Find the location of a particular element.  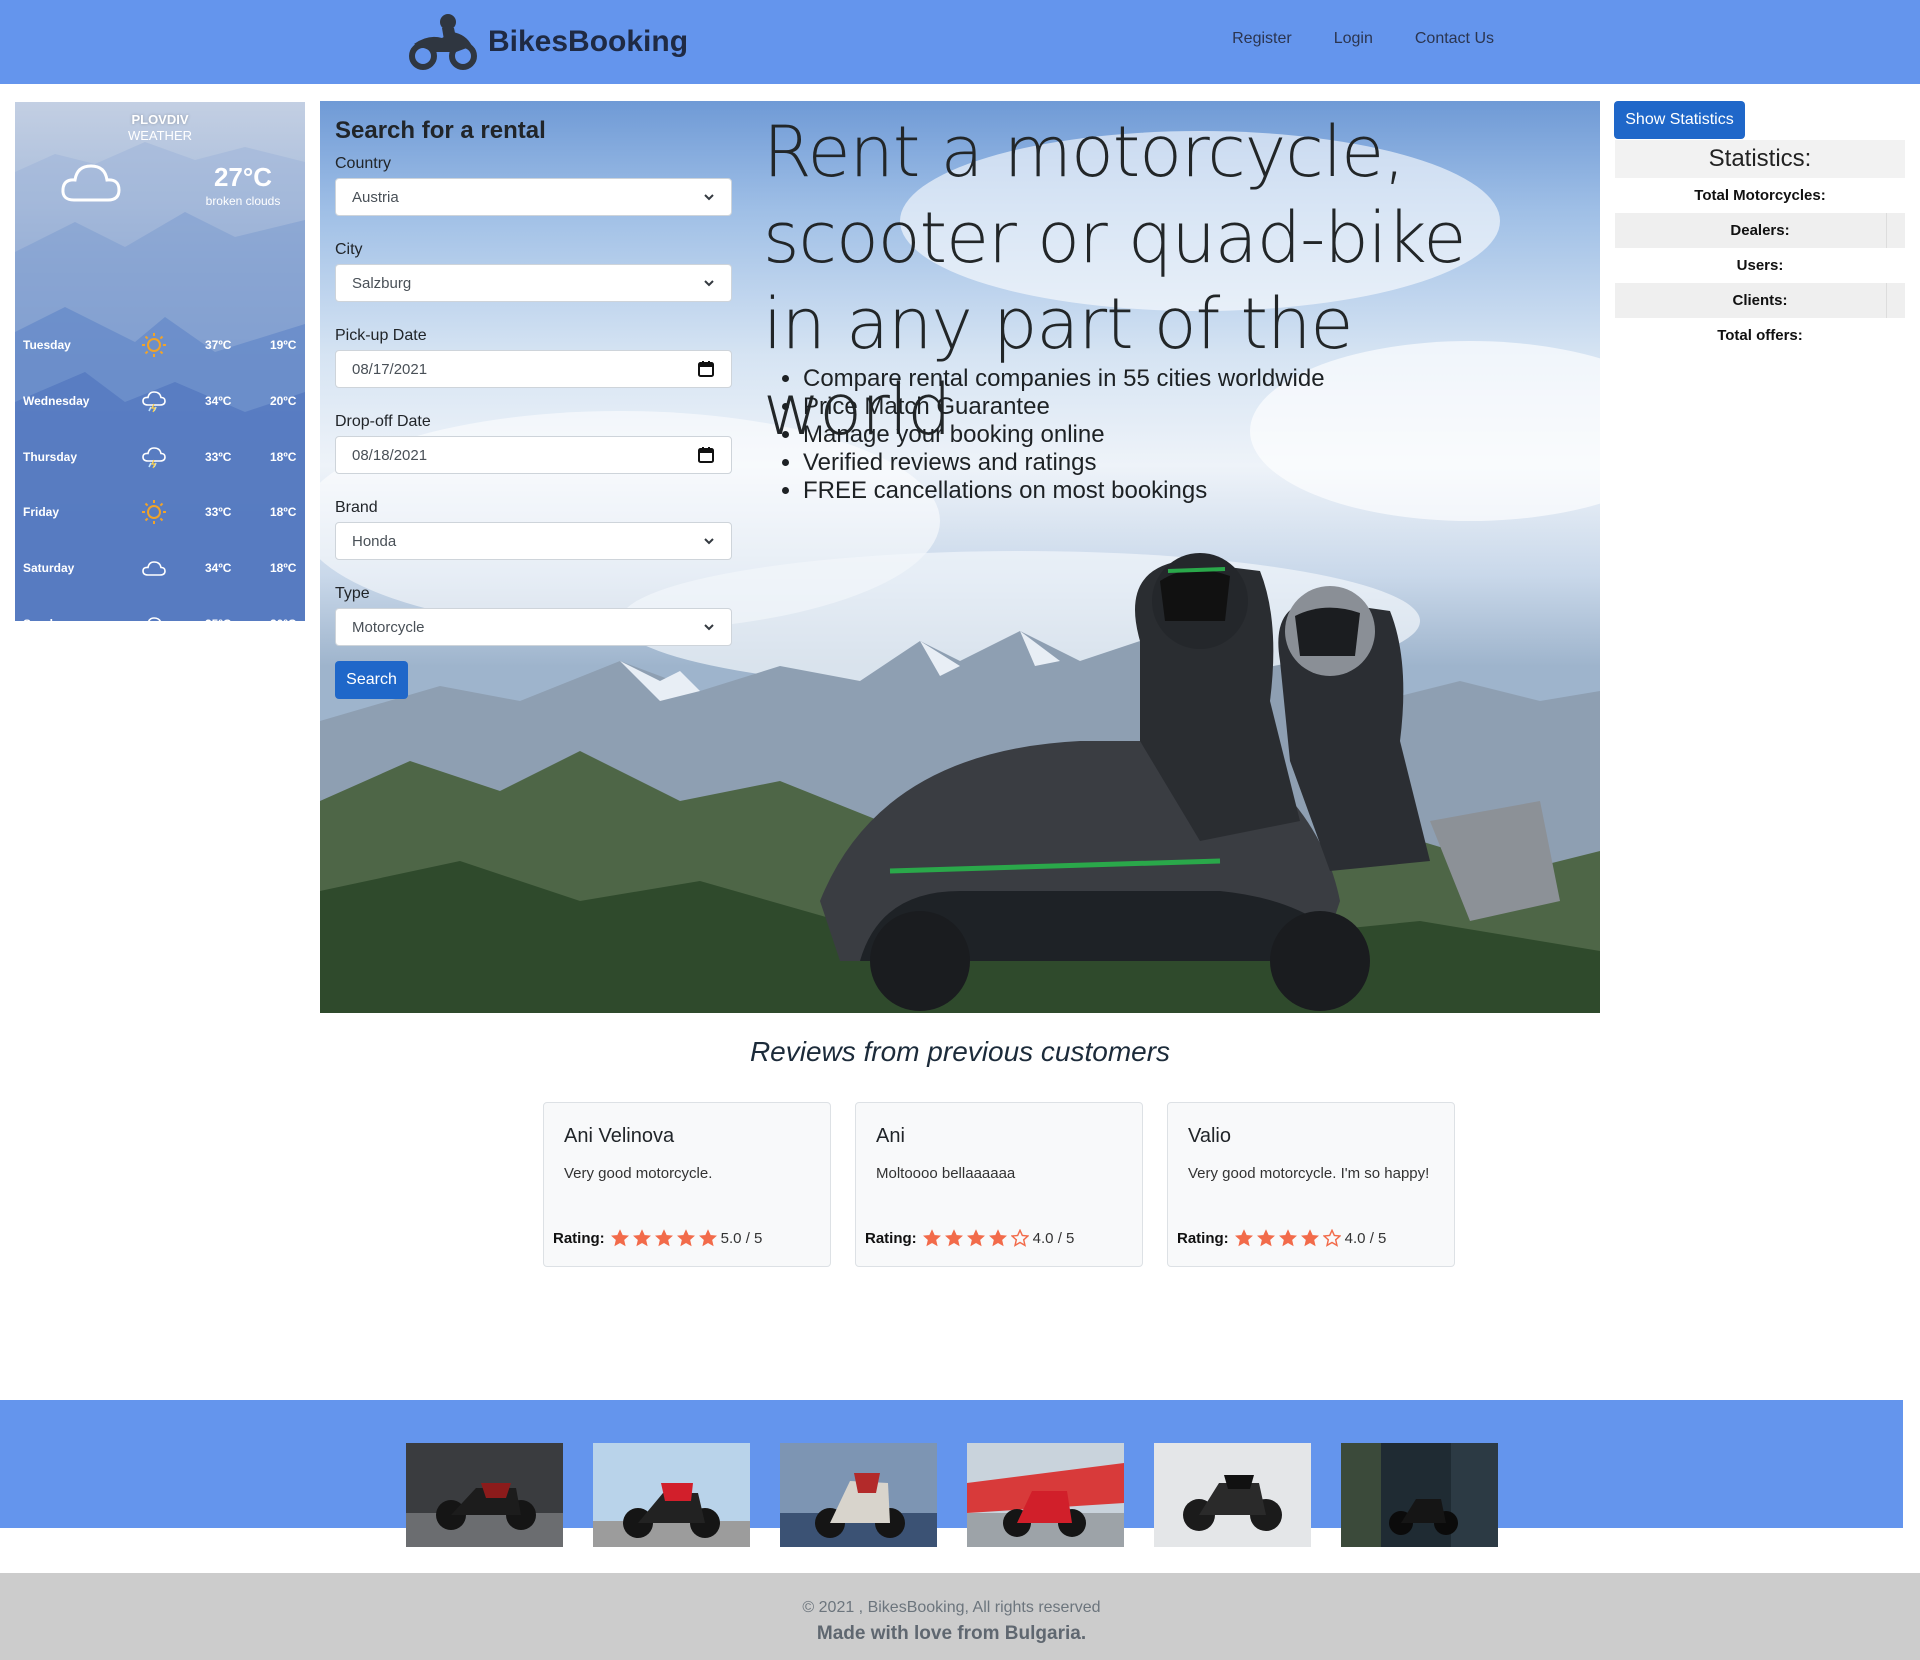

forecast-high: 35ºC is located at coordinates (218, 619).